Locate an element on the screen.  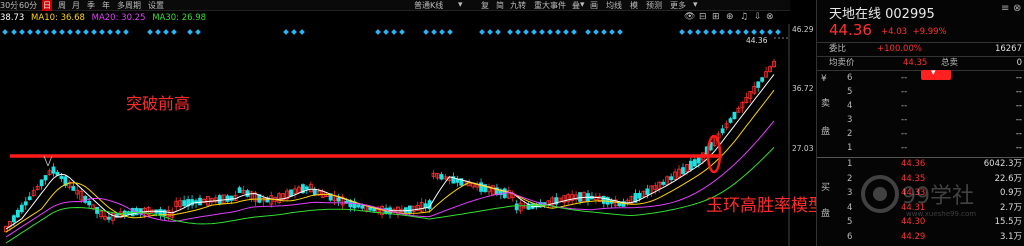
price-axis-tick-high: 46.29 is located at coordinates (803, 29).